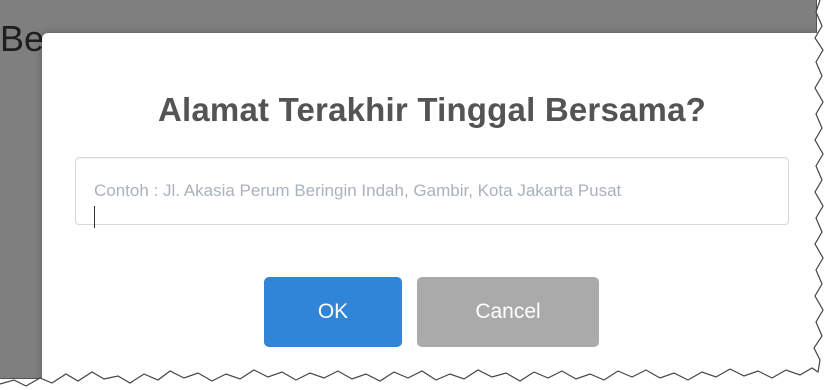  Describe the element at coordinates (432, 109) in the screenshot. I see `dialog-title: Alamat Terakhir Tinggal Bersama?` at that location.